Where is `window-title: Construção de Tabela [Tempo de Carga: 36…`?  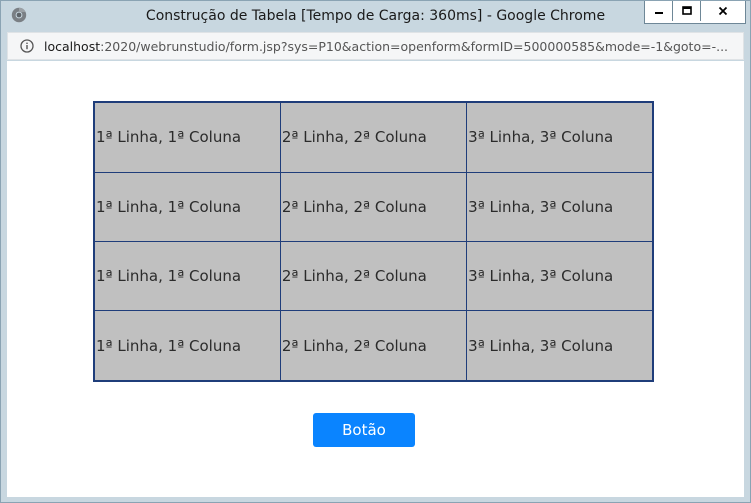
window-title: Construção de Tabela [Tempo de Carga: 36… is located at coordinates (375, 16).